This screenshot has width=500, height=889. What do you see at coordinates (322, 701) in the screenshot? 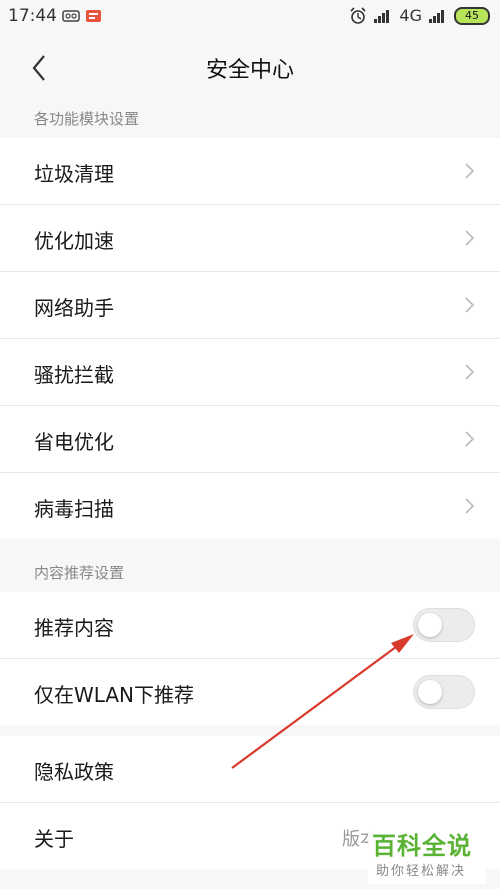
I see `annotation-arrow` at bounding box center [322, 701].